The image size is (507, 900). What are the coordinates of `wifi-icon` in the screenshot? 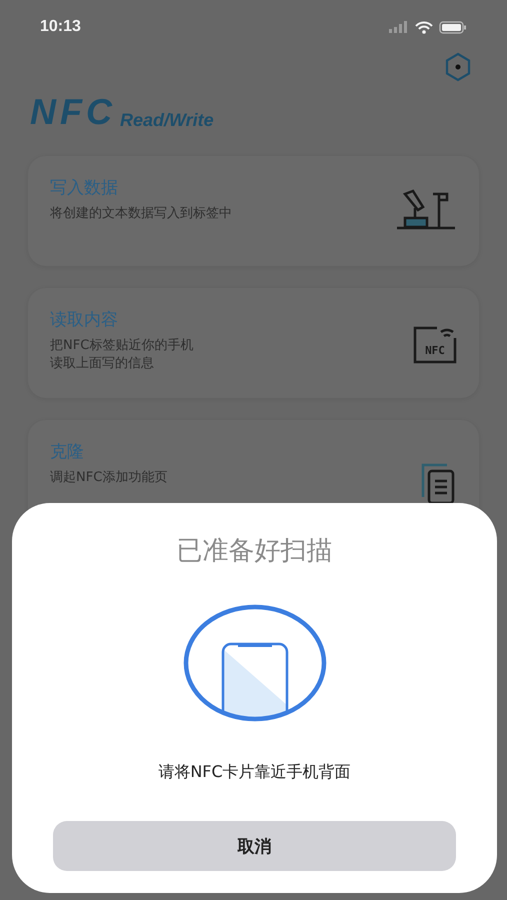 It's located at (424, 27).